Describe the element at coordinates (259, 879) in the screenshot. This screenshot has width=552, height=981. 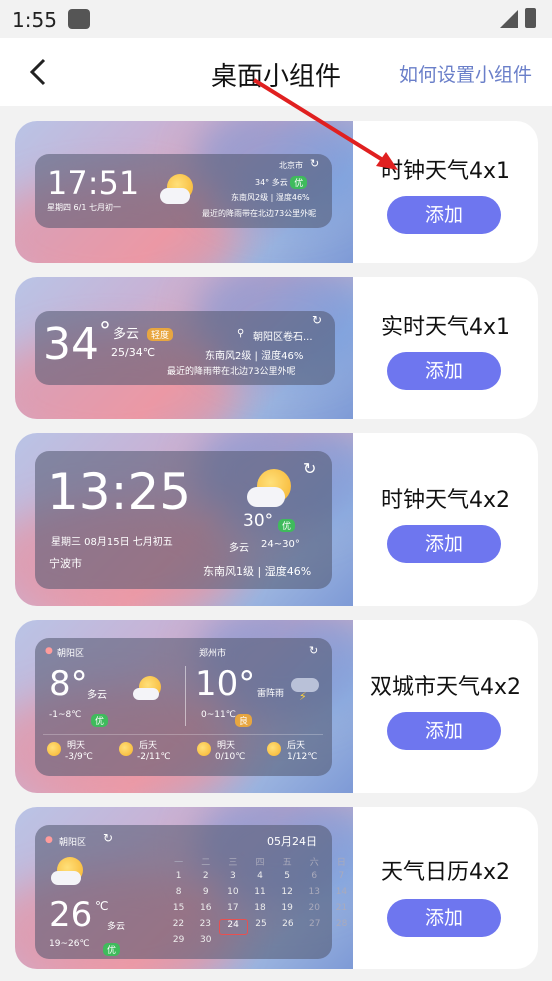
I see `calendar-day: 4` at that location.